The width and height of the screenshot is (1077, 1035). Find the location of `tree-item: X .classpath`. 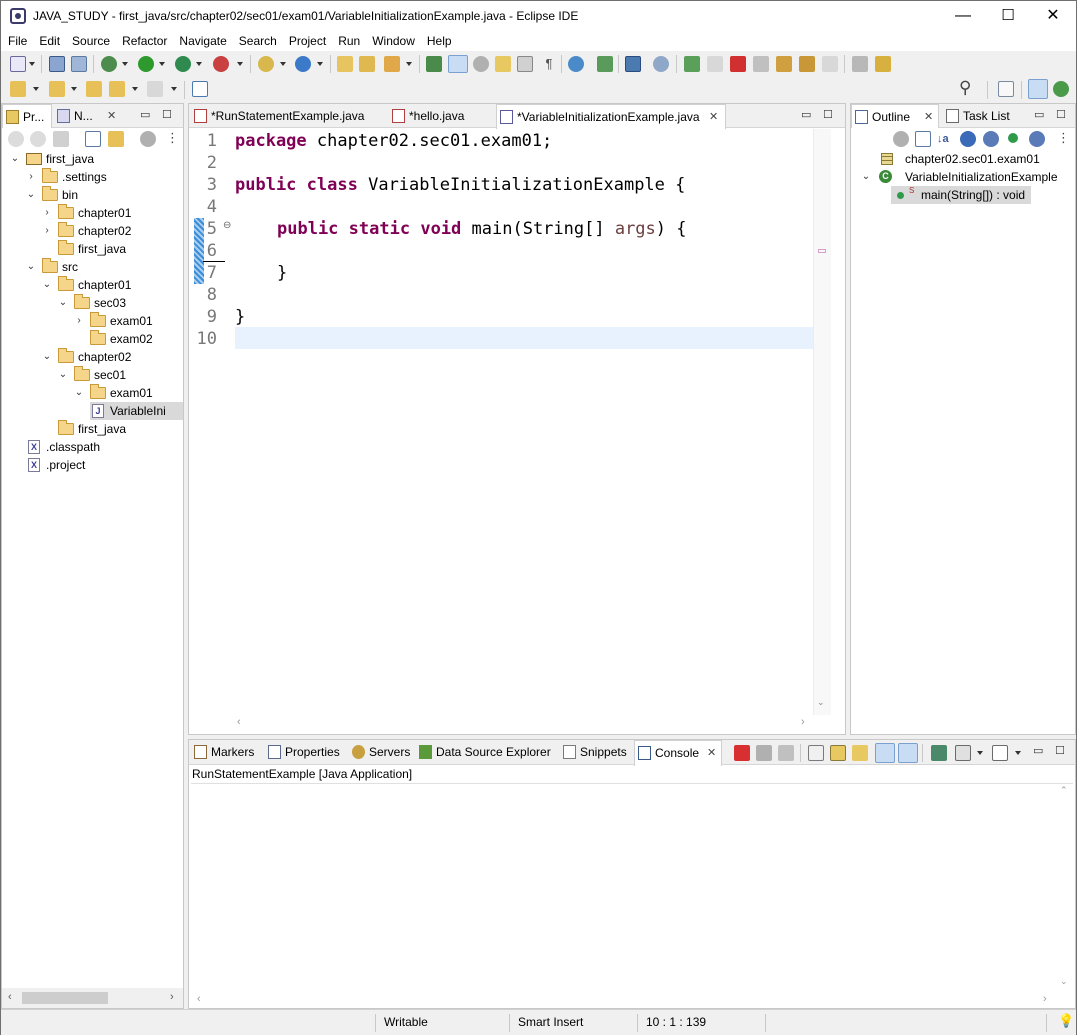

tree-item: X .classpath is located at coordinates (104, 447).